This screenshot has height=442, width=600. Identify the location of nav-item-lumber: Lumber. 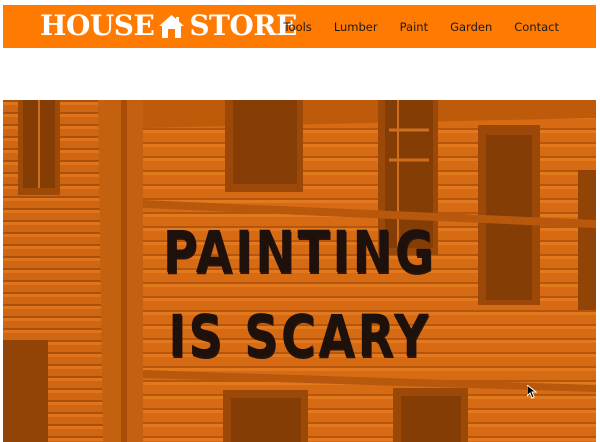
(356, 27).